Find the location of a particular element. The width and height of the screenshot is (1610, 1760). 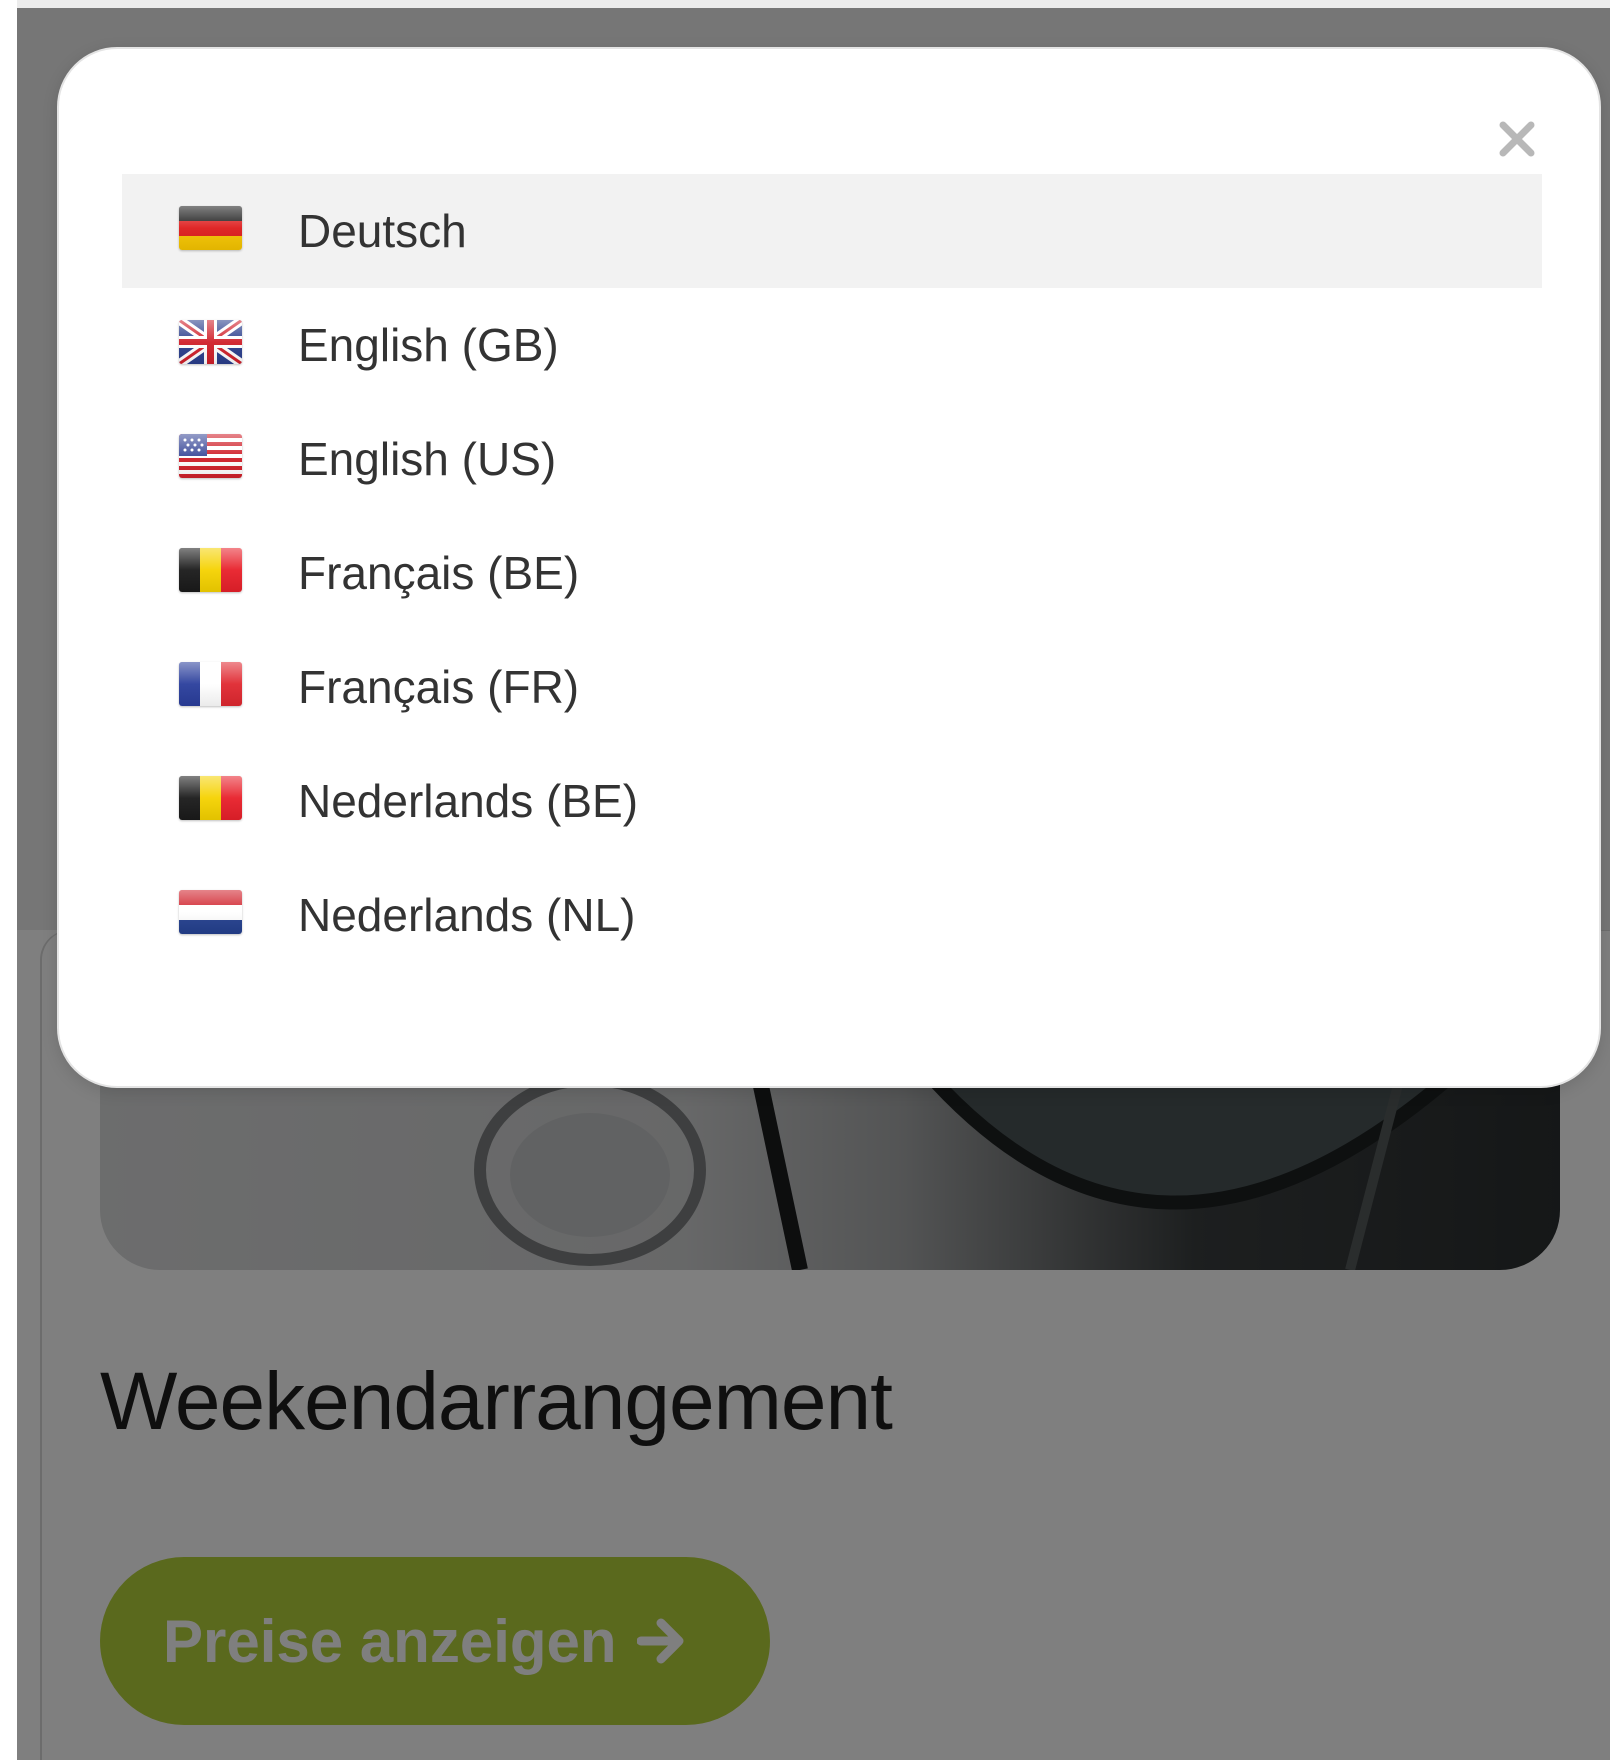

language-option-english-us: English (US) is located at coordinates (832, 459).